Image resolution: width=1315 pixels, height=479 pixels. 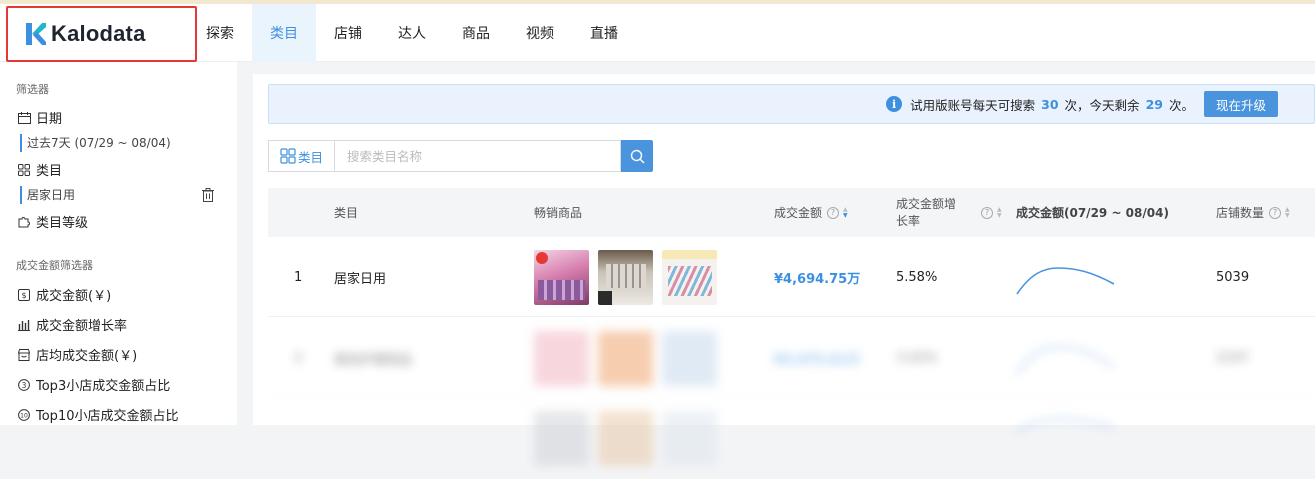 I want to click on nav-creator: 达人, so click(x=412, y=33).